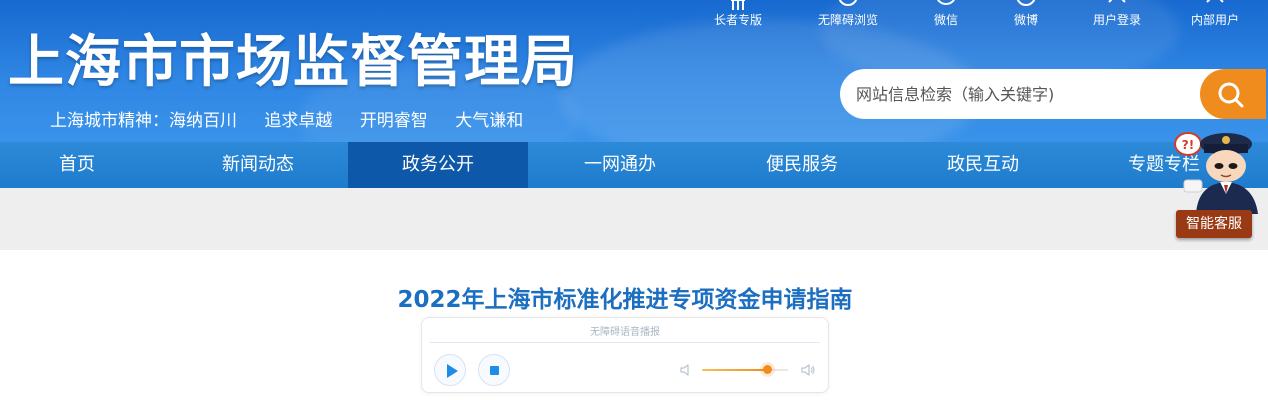 The image size is (1268, 400). Describe the element at coordinates (625, 342) in the screenshot. I see `divider` at that location.